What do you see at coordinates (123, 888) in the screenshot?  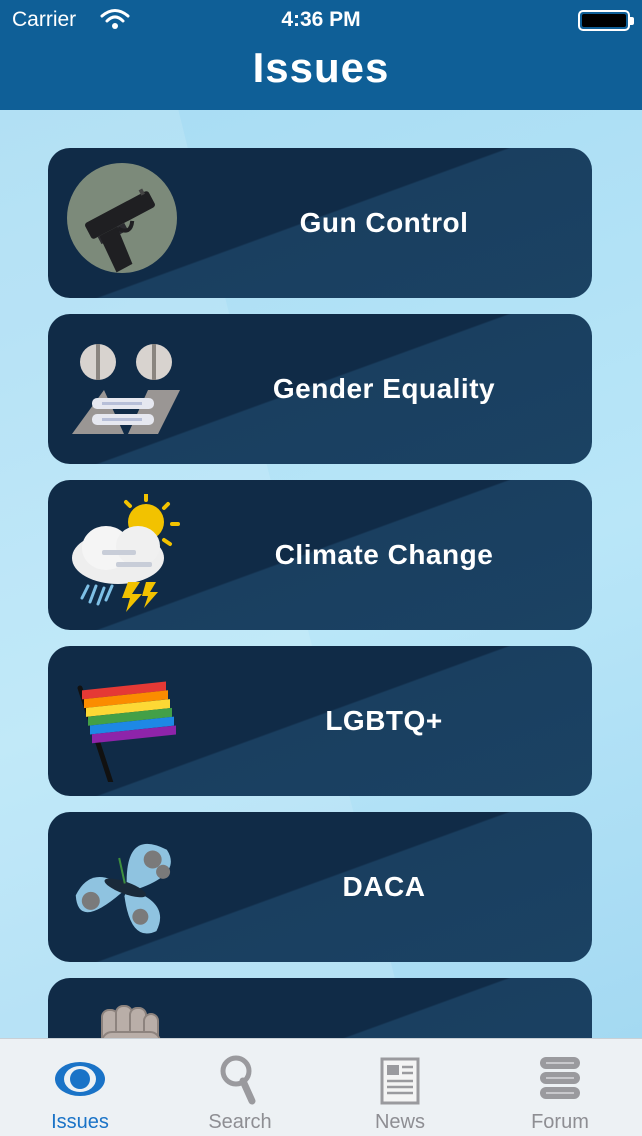 I see `butterfly-icon` at bounding box center [123, 888].